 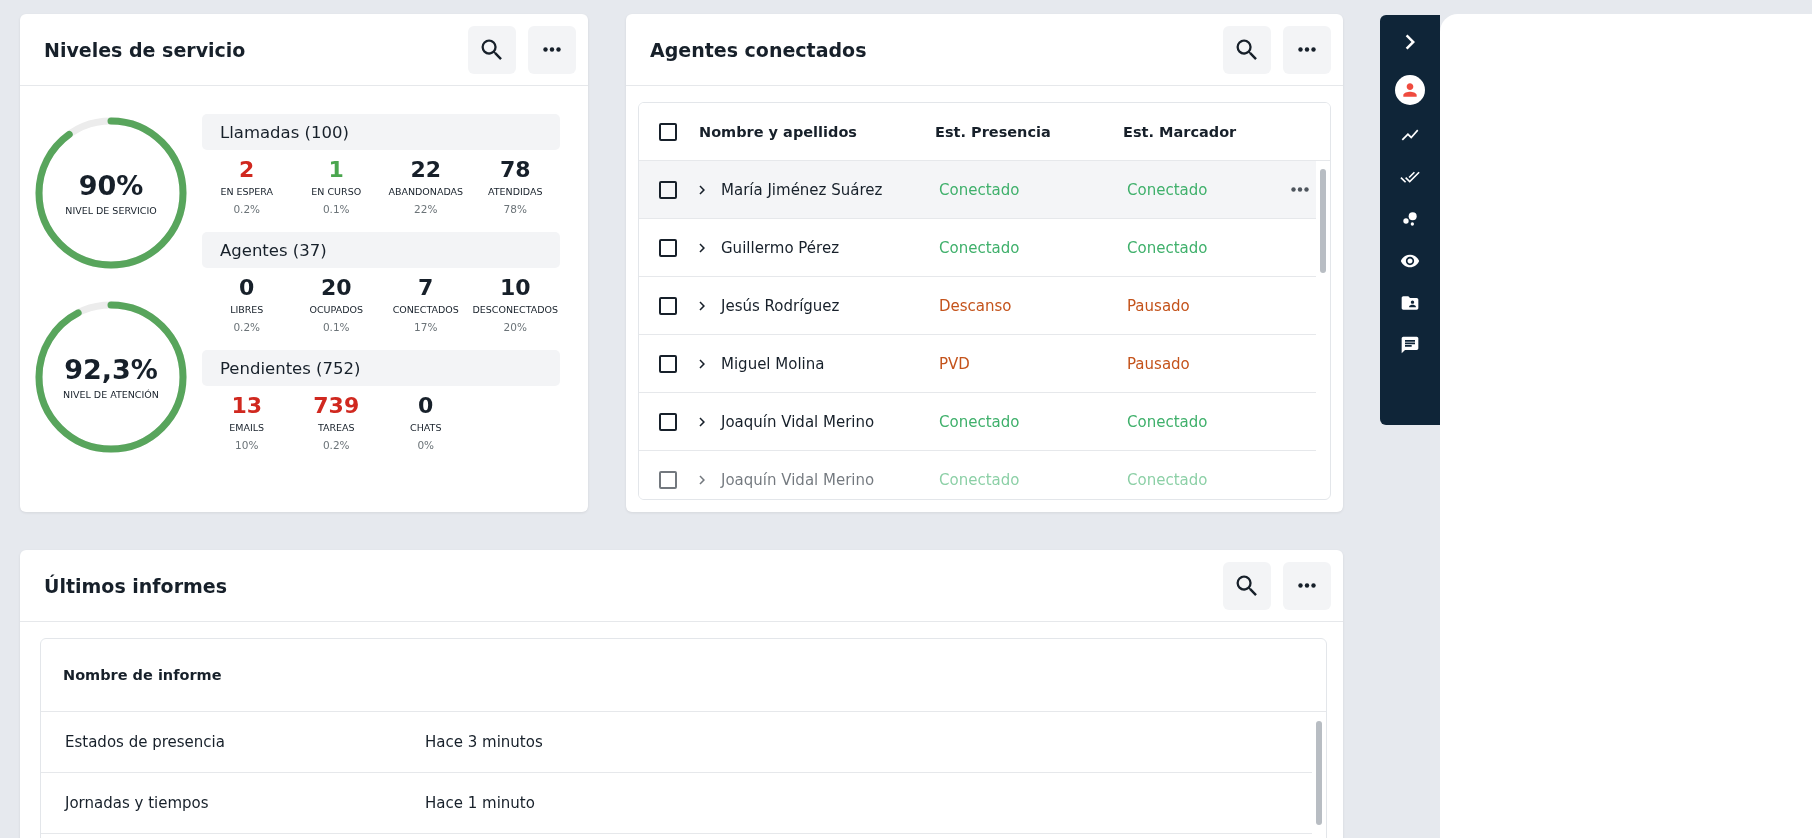 What do you see at coordinates (247, 309) in the screenshot?
I see `stat-label: LIBRES` at bounding box center [247, 309].